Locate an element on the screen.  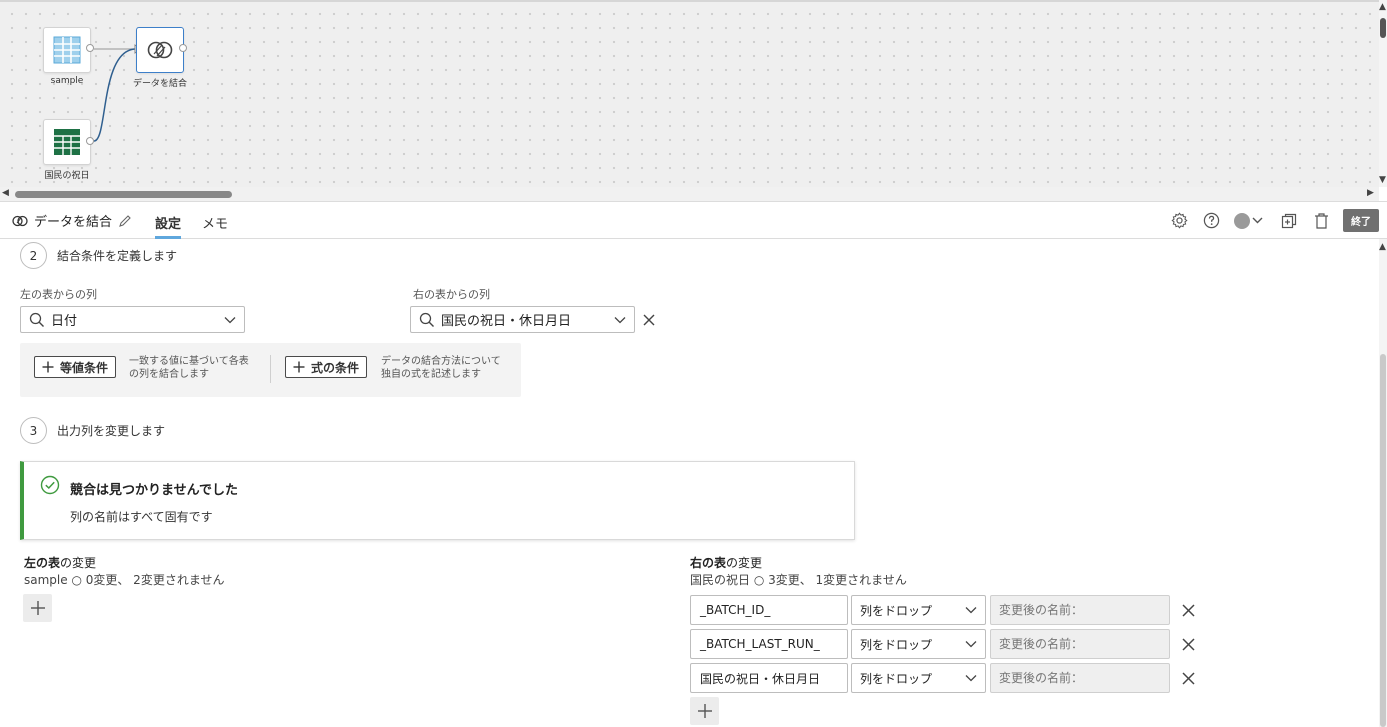
column-change-row: _BATCH_LAST_RUN_ 列をドロップ is located at coordinates (945, 644).